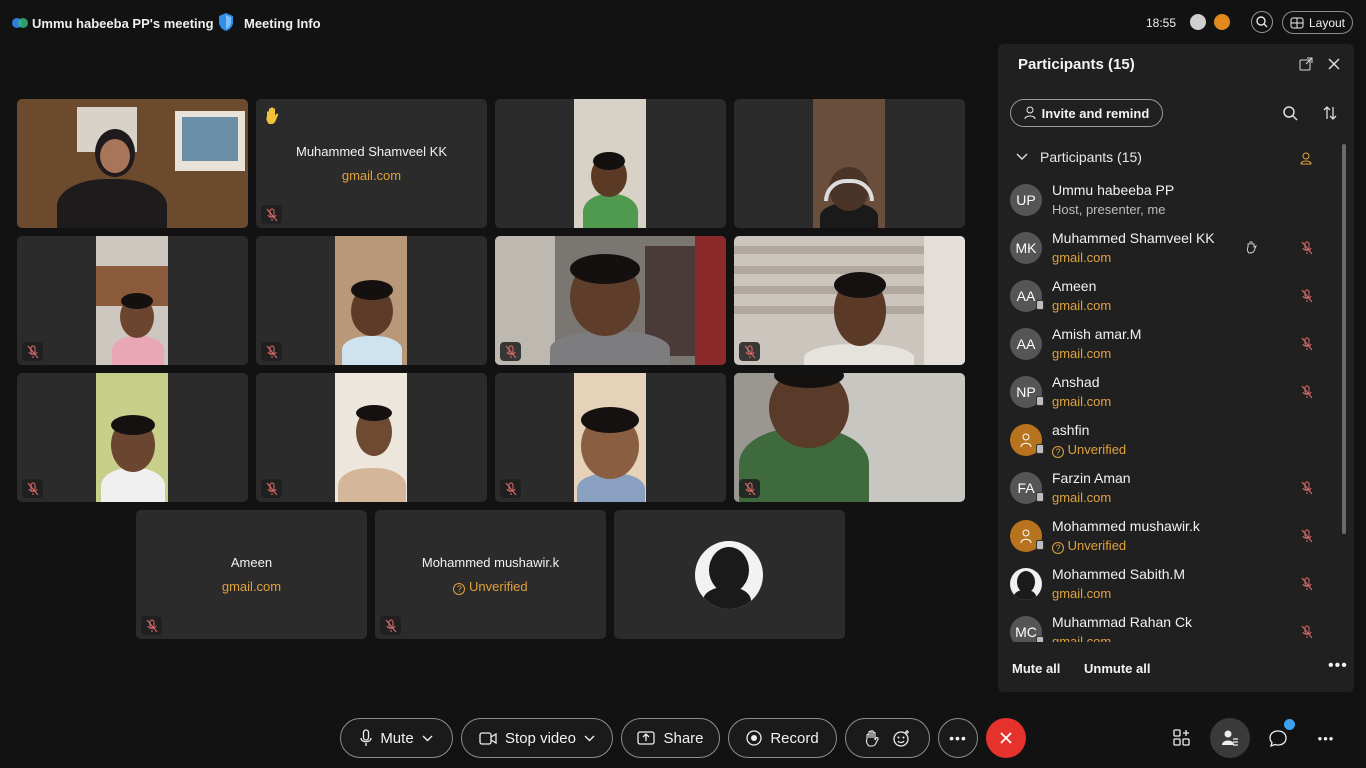 The width and height of the screenshot is (1366, 768). Describe the element at coordinates (371, 175) in the screenshot. I see `tile-email: gmail.com` at that location.